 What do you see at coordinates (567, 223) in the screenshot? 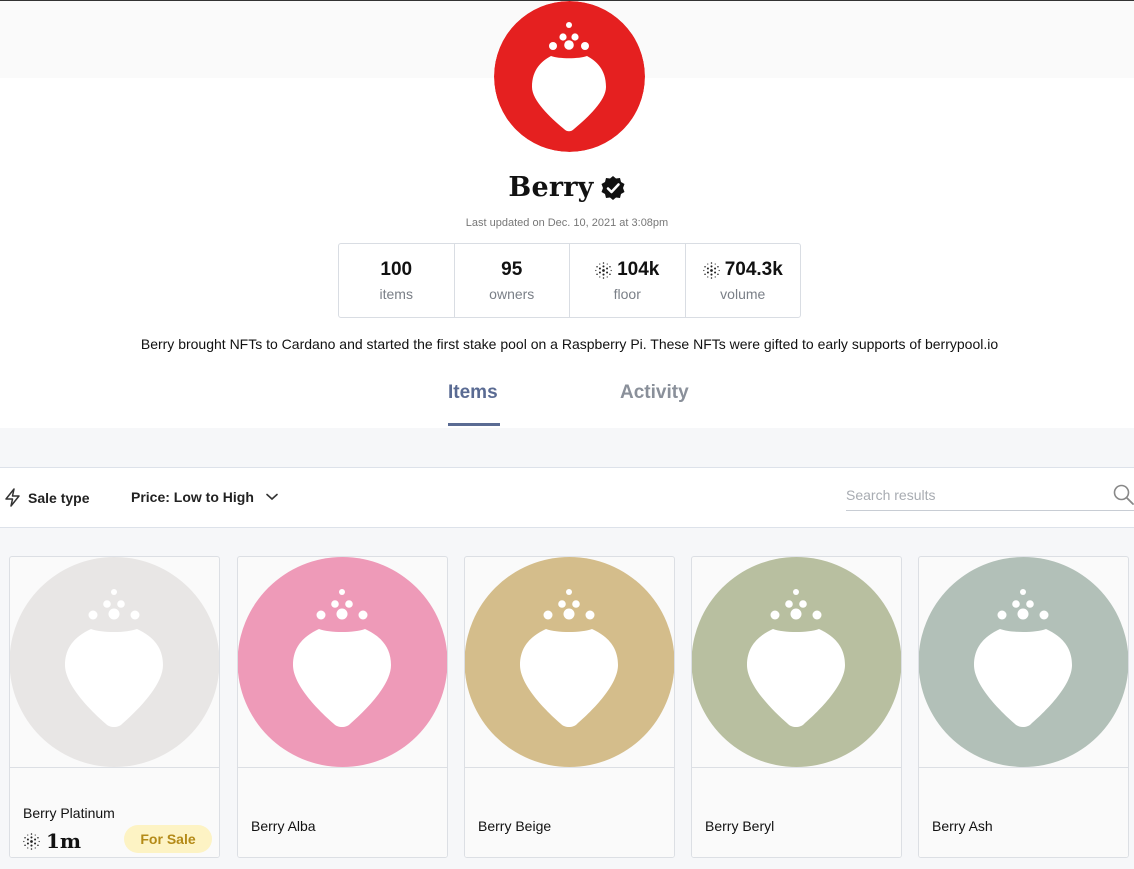
I see `last-updated-text: Last updated on Dec. 10, 2021 at 3:08pm` at bounding box center [567, 223].